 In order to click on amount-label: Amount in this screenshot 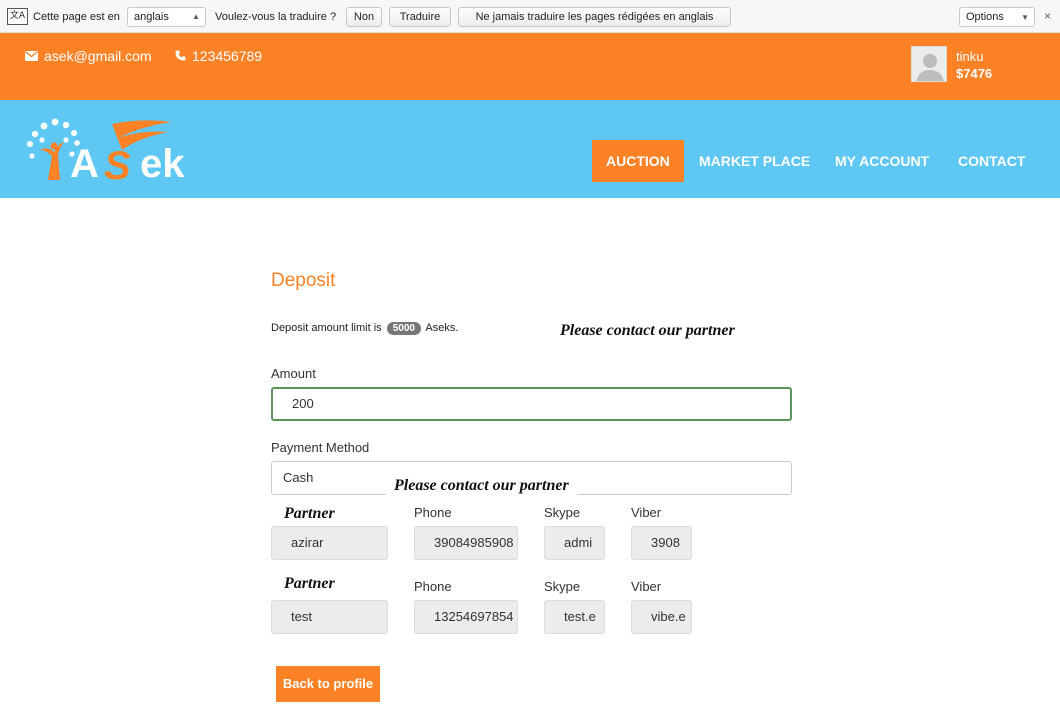, I will do `click(293, 373)`.